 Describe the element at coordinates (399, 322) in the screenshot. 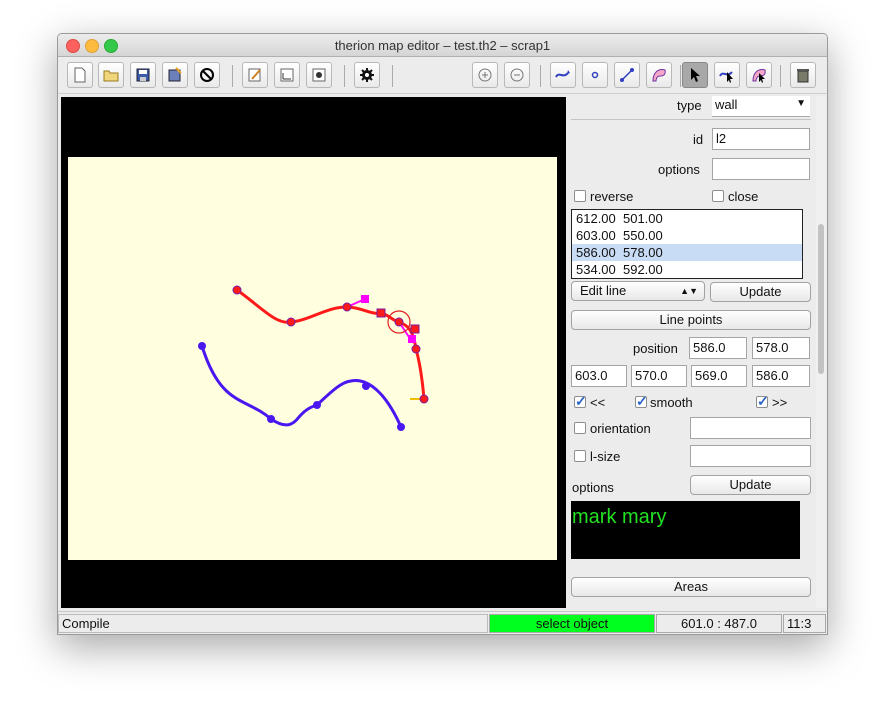

I see `selected-line-point` at that location.